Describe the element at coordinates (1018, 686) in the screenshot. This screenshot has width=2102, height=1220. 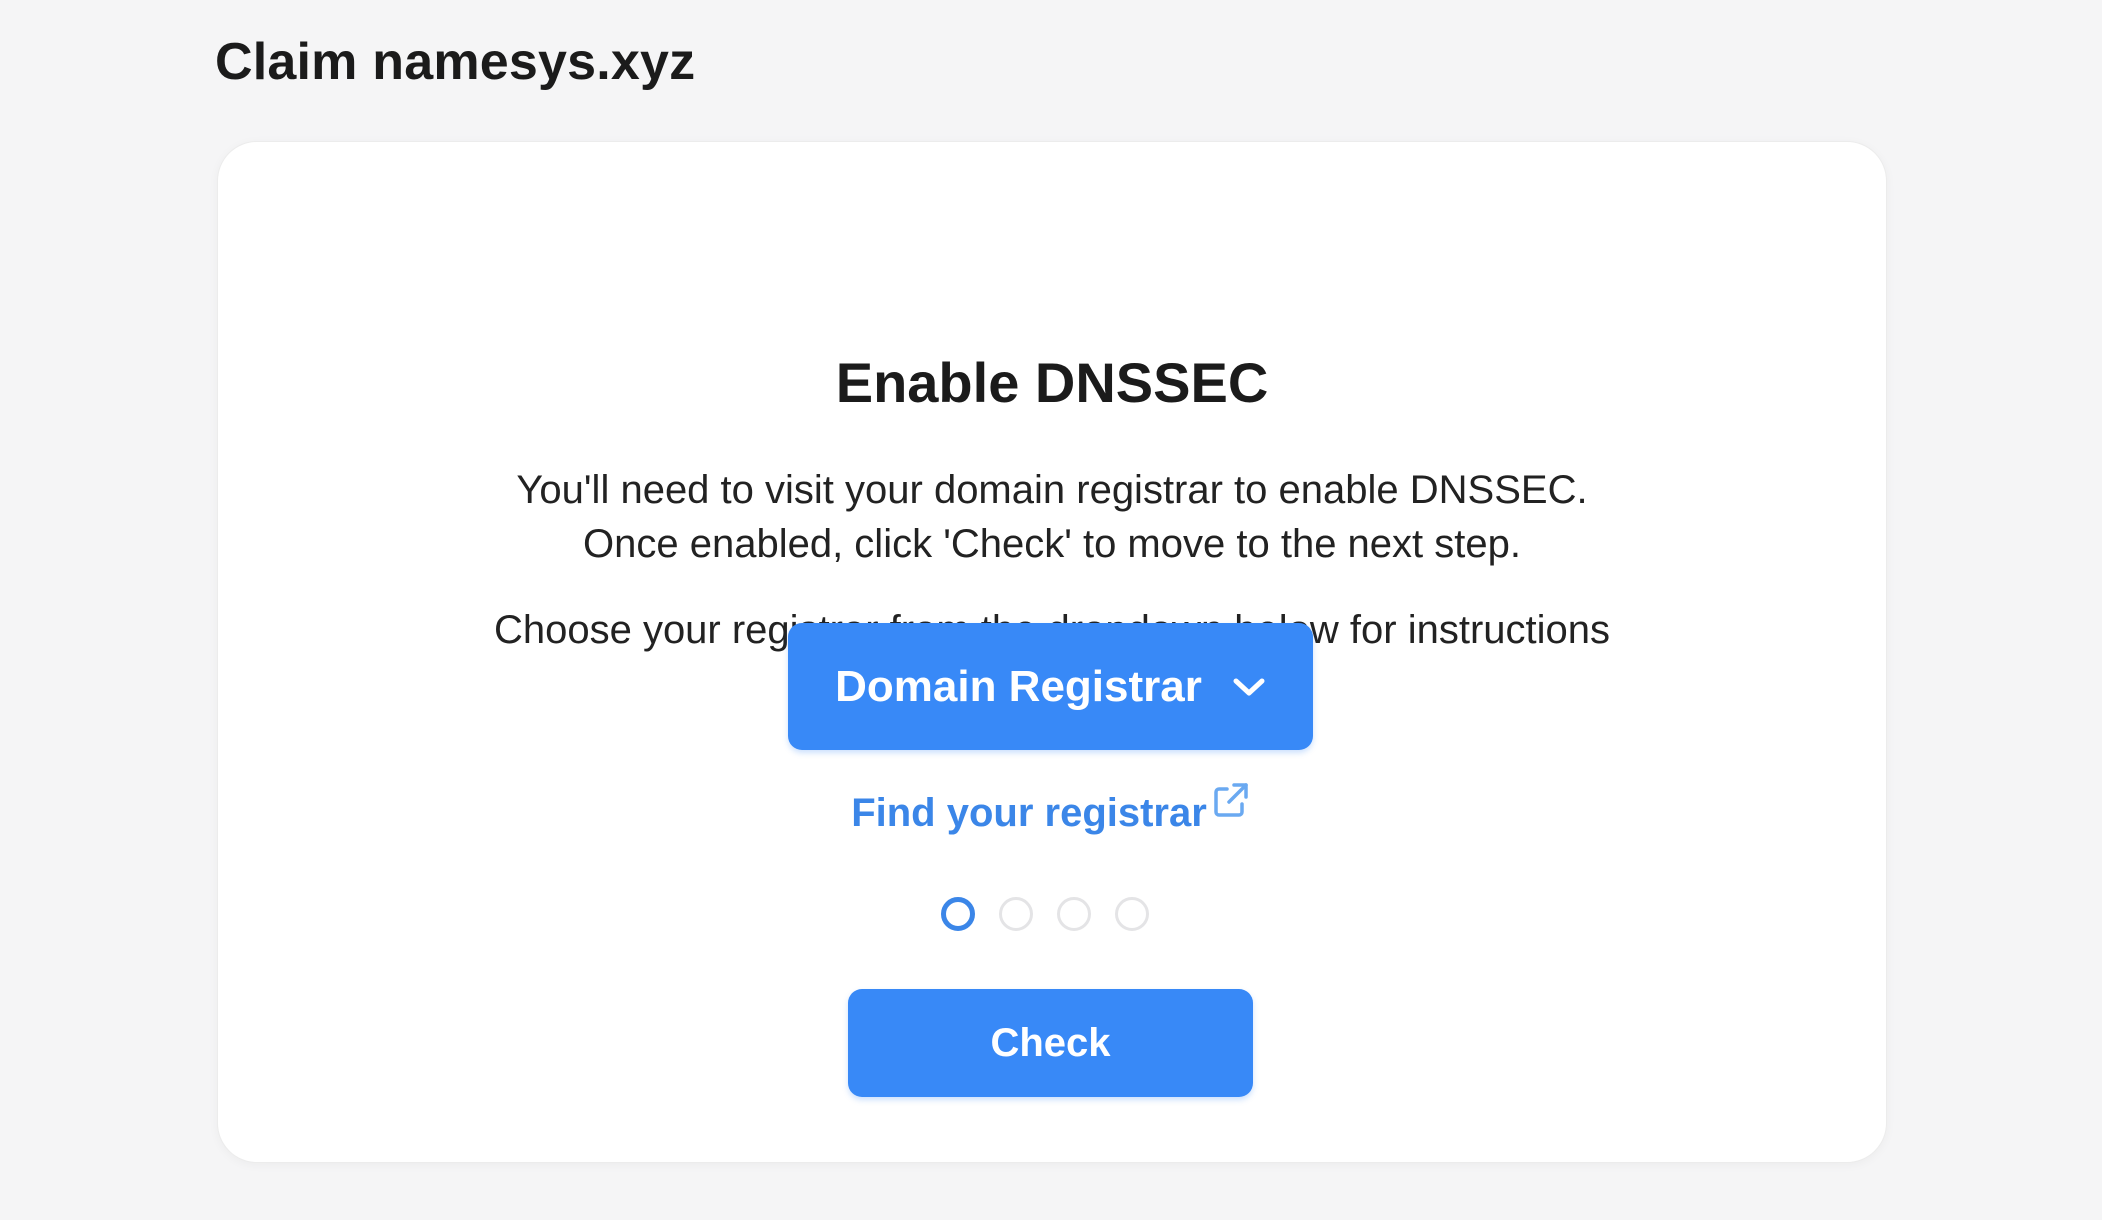
I see `dropdown-label: Domain Registrar` at that location.